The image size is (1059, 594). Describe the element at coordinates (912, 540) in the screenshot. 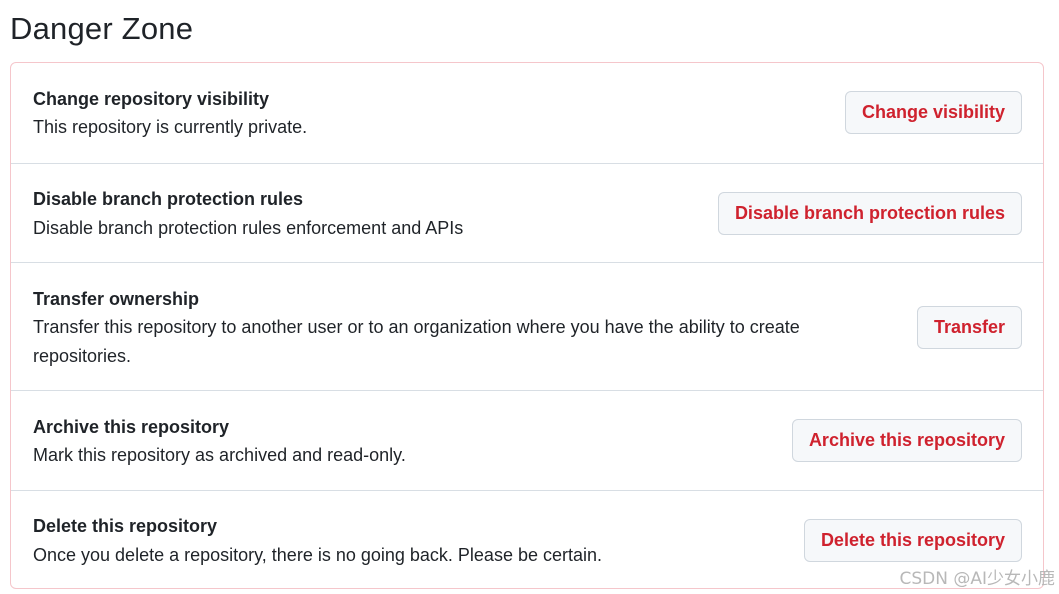

I see `delete-repository-button: Delete this repository` at that location.